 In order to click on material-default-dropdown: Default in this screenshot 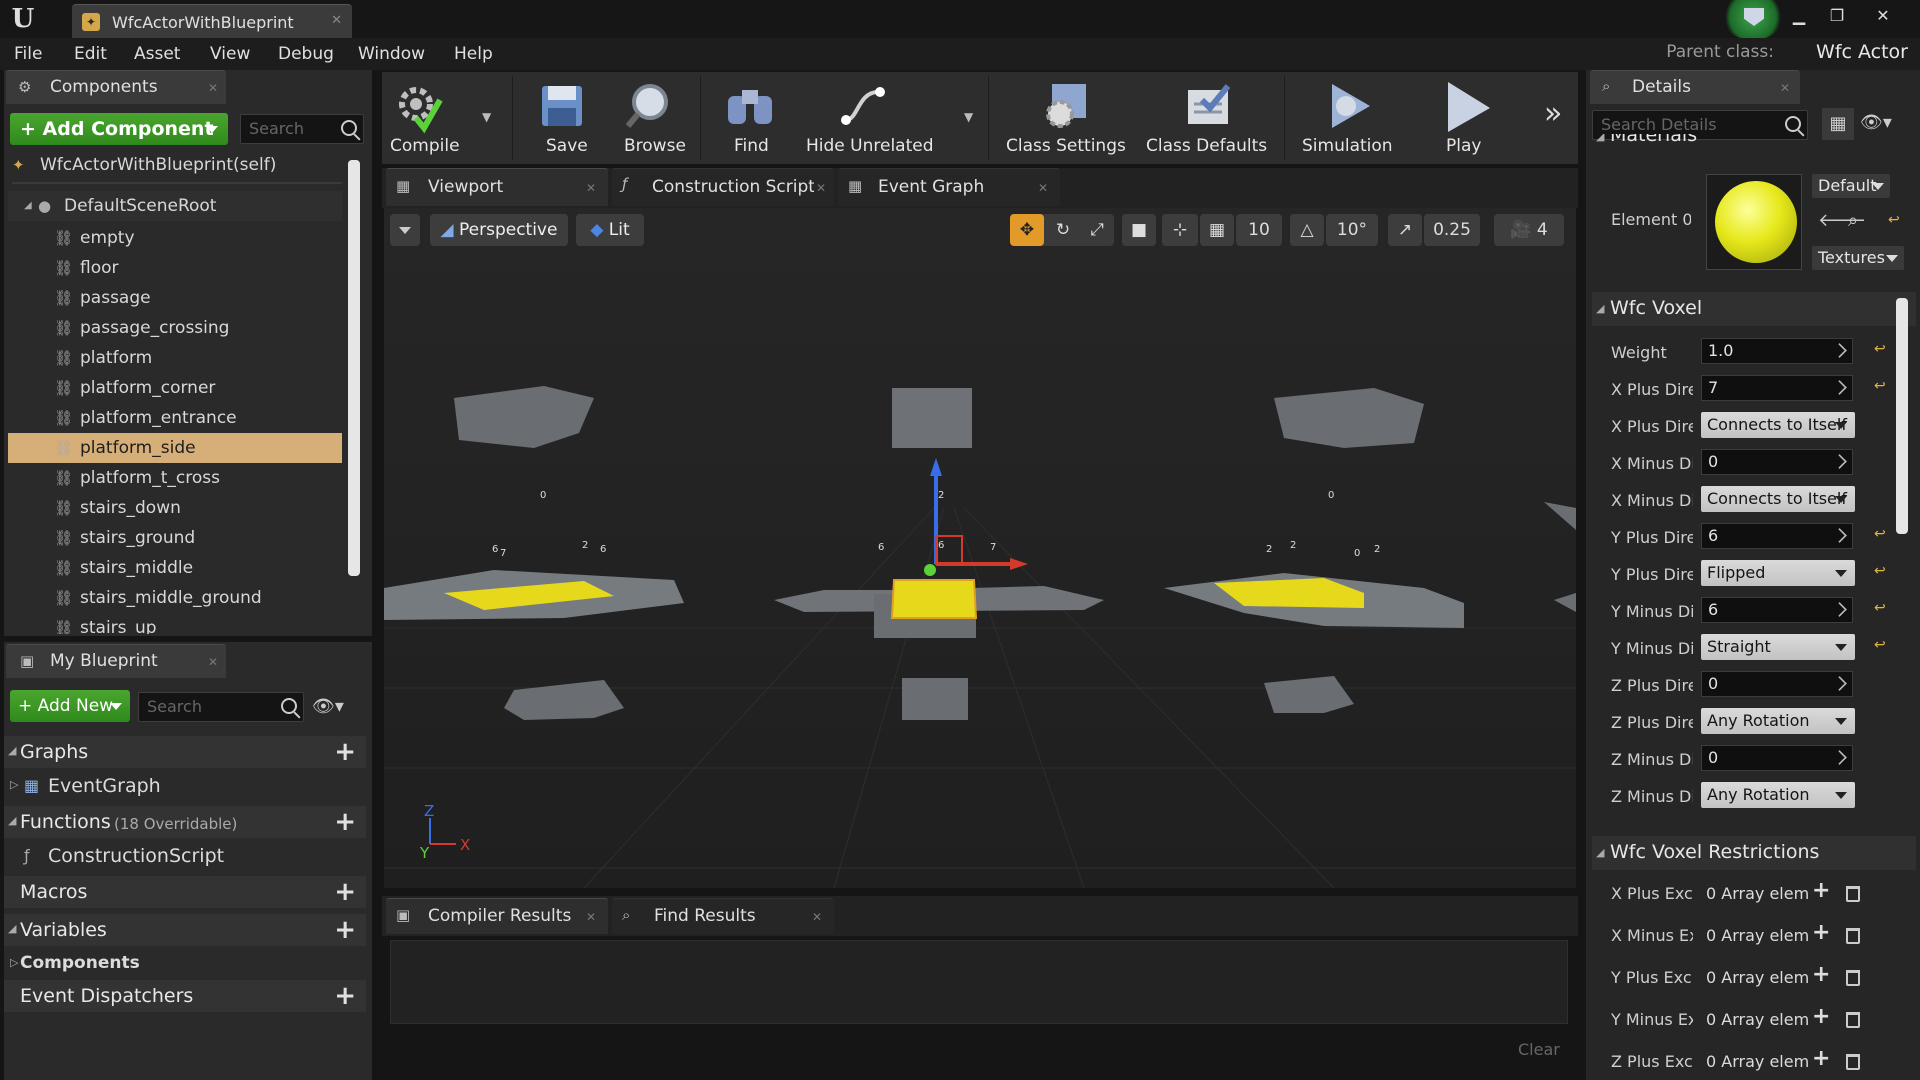, I will do `click(1851, 186)`.